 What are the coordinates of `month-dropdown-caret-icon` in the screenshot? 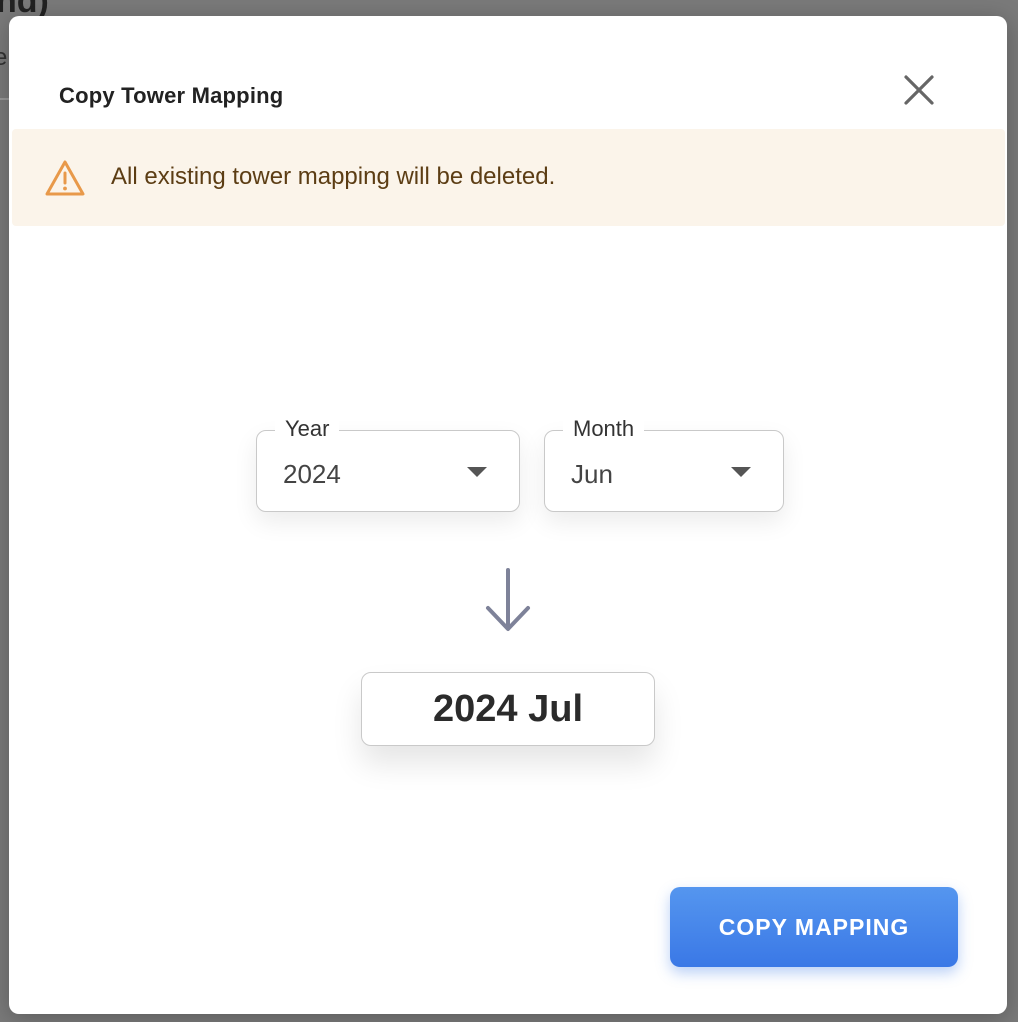 It's located at (741, 472).